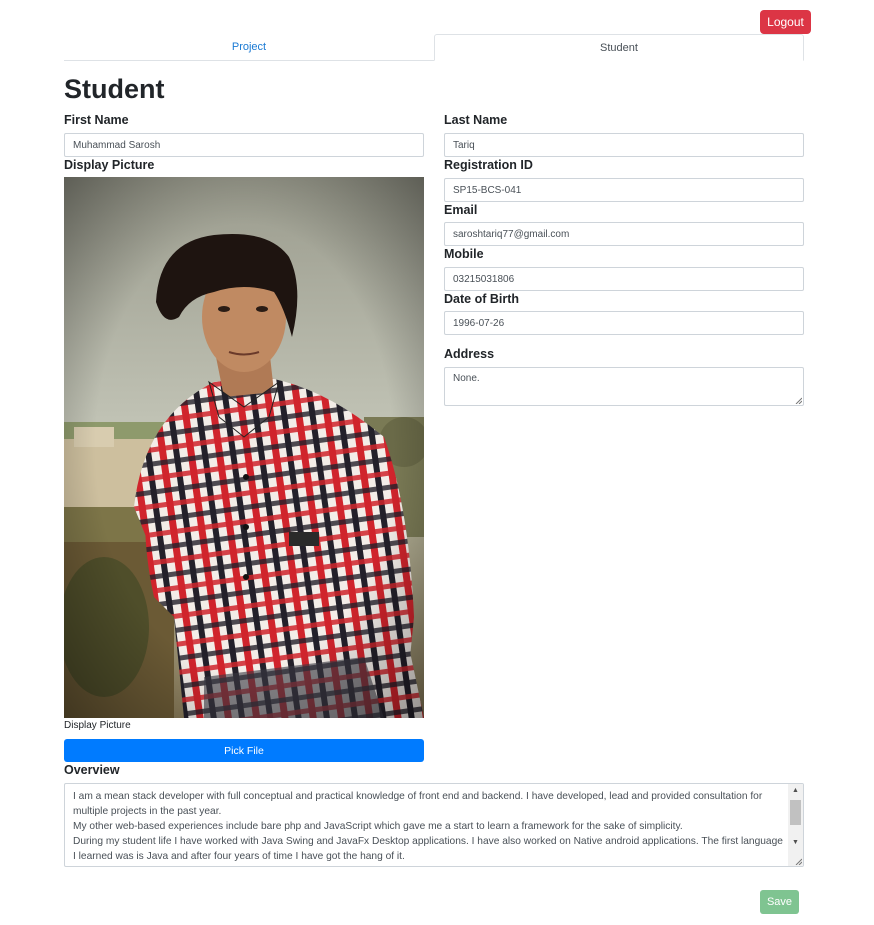 The image size is (874, 925). Describe the element at coordinates (249, 47) in the screenshot. I see `tab-project: Project` at that location.